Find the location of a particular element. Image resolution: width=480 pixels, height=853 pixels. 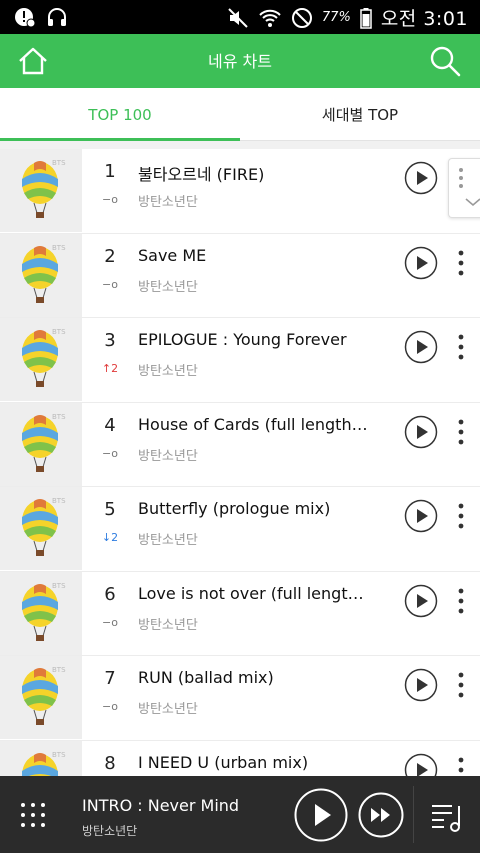

song-rank: 7 is located at coordinates (110, 678).